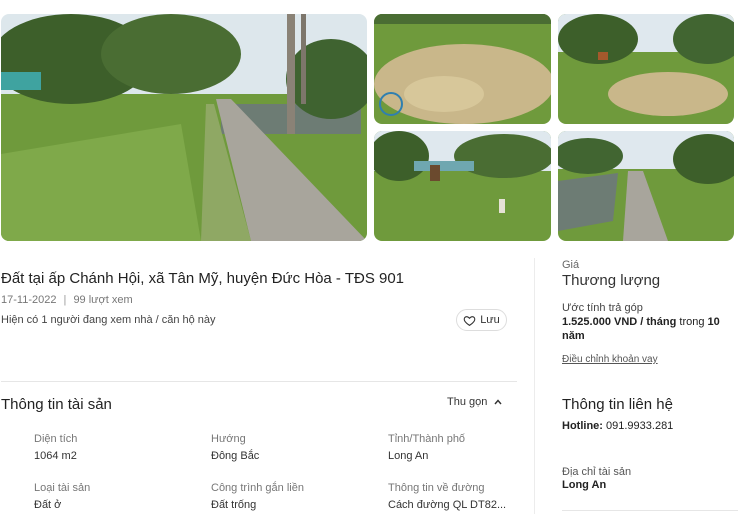 This screenshot has width=738, height=514. Describe the element at coordinates (611, 280) in the screenshot. I see `price-value: Thương lượng` at that location.